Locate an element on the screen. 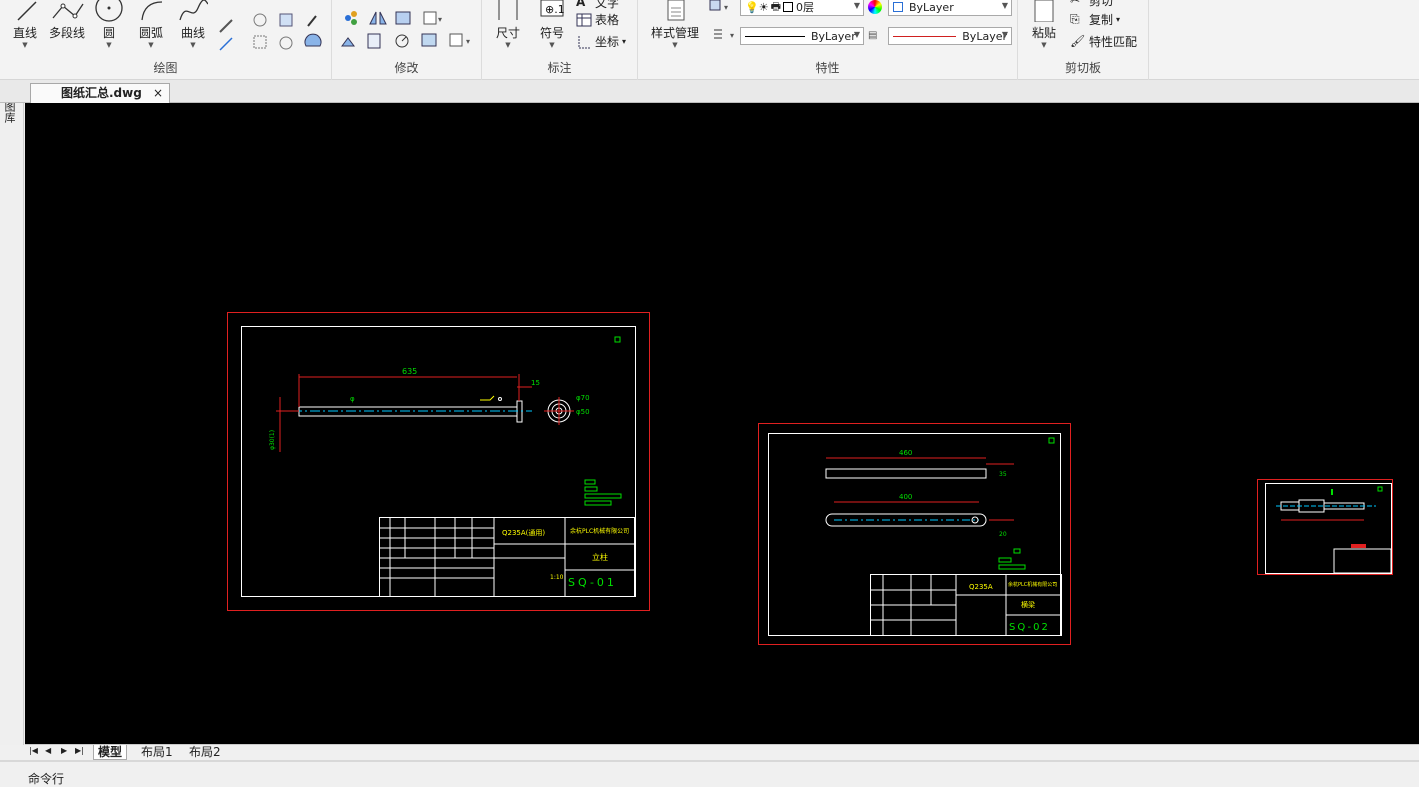  last-page-icon: ▶| is located at coordinates (79, 750).